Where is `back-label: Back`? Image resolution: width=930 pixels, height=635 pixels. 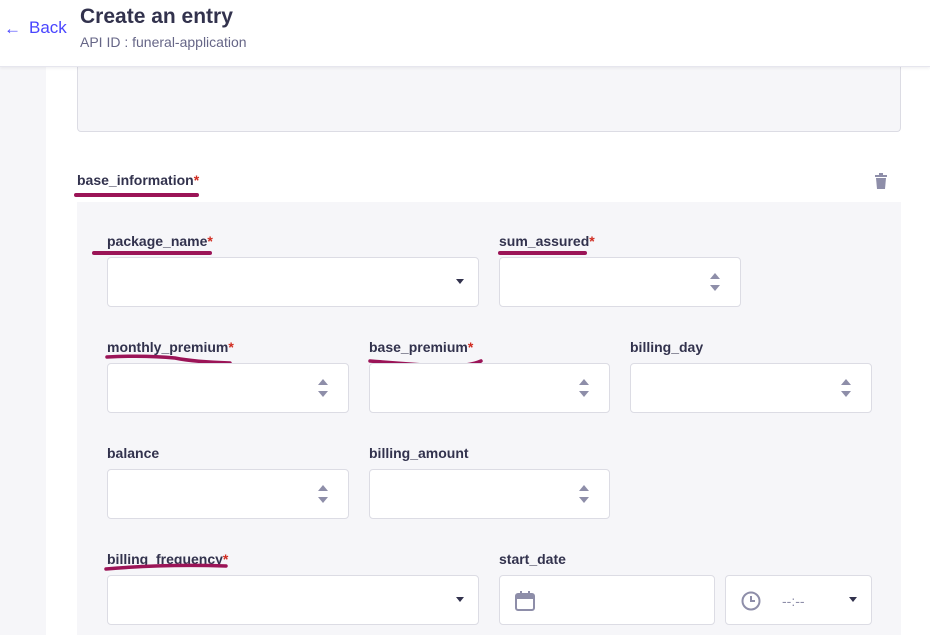
back-label: Back is located at coordinates (48, 27).